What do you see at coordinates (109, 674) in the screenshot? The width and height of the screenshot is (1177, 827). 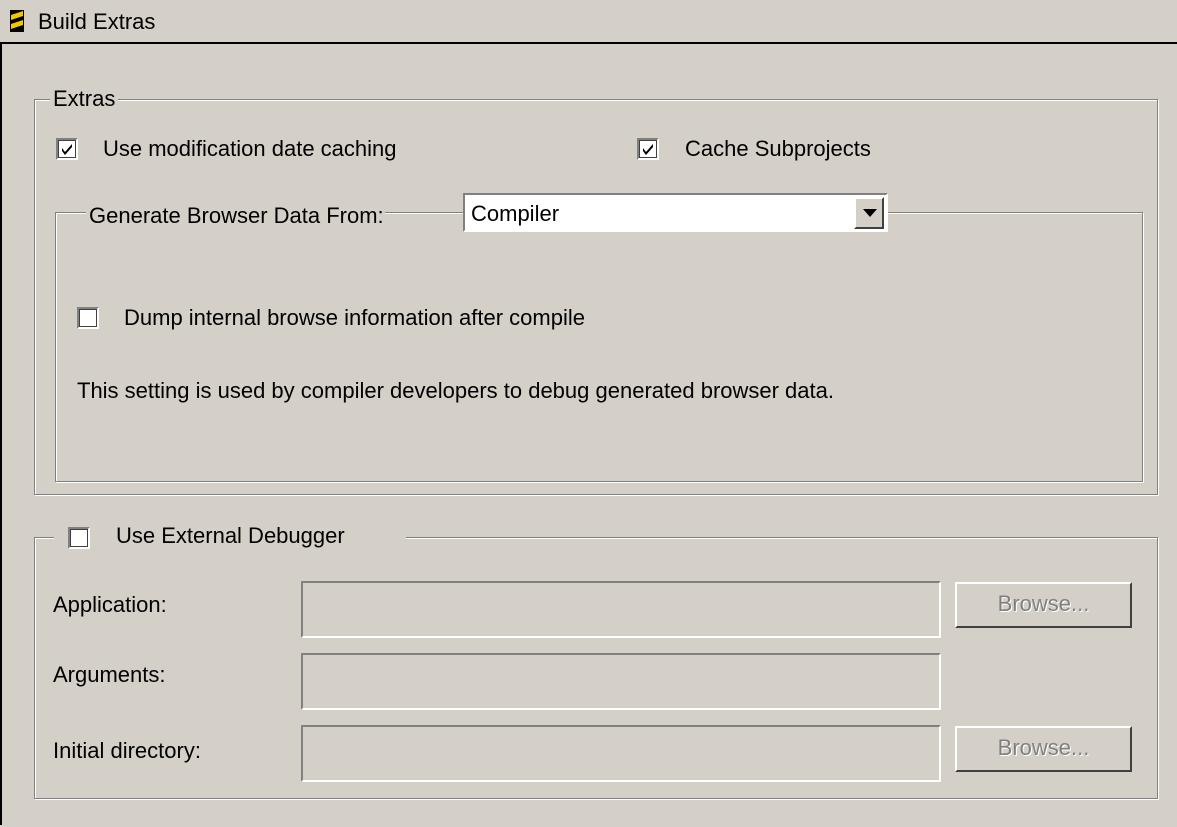 I see `arguments-label: Arguments:` at bounding box center [109, 674].